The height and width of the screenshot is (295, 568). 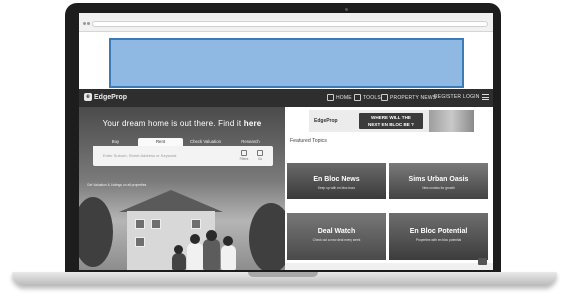 What do you see at coordinates (482, 261) in the screenshot?
I see `chat-icon` at bounding box center [482, 261].